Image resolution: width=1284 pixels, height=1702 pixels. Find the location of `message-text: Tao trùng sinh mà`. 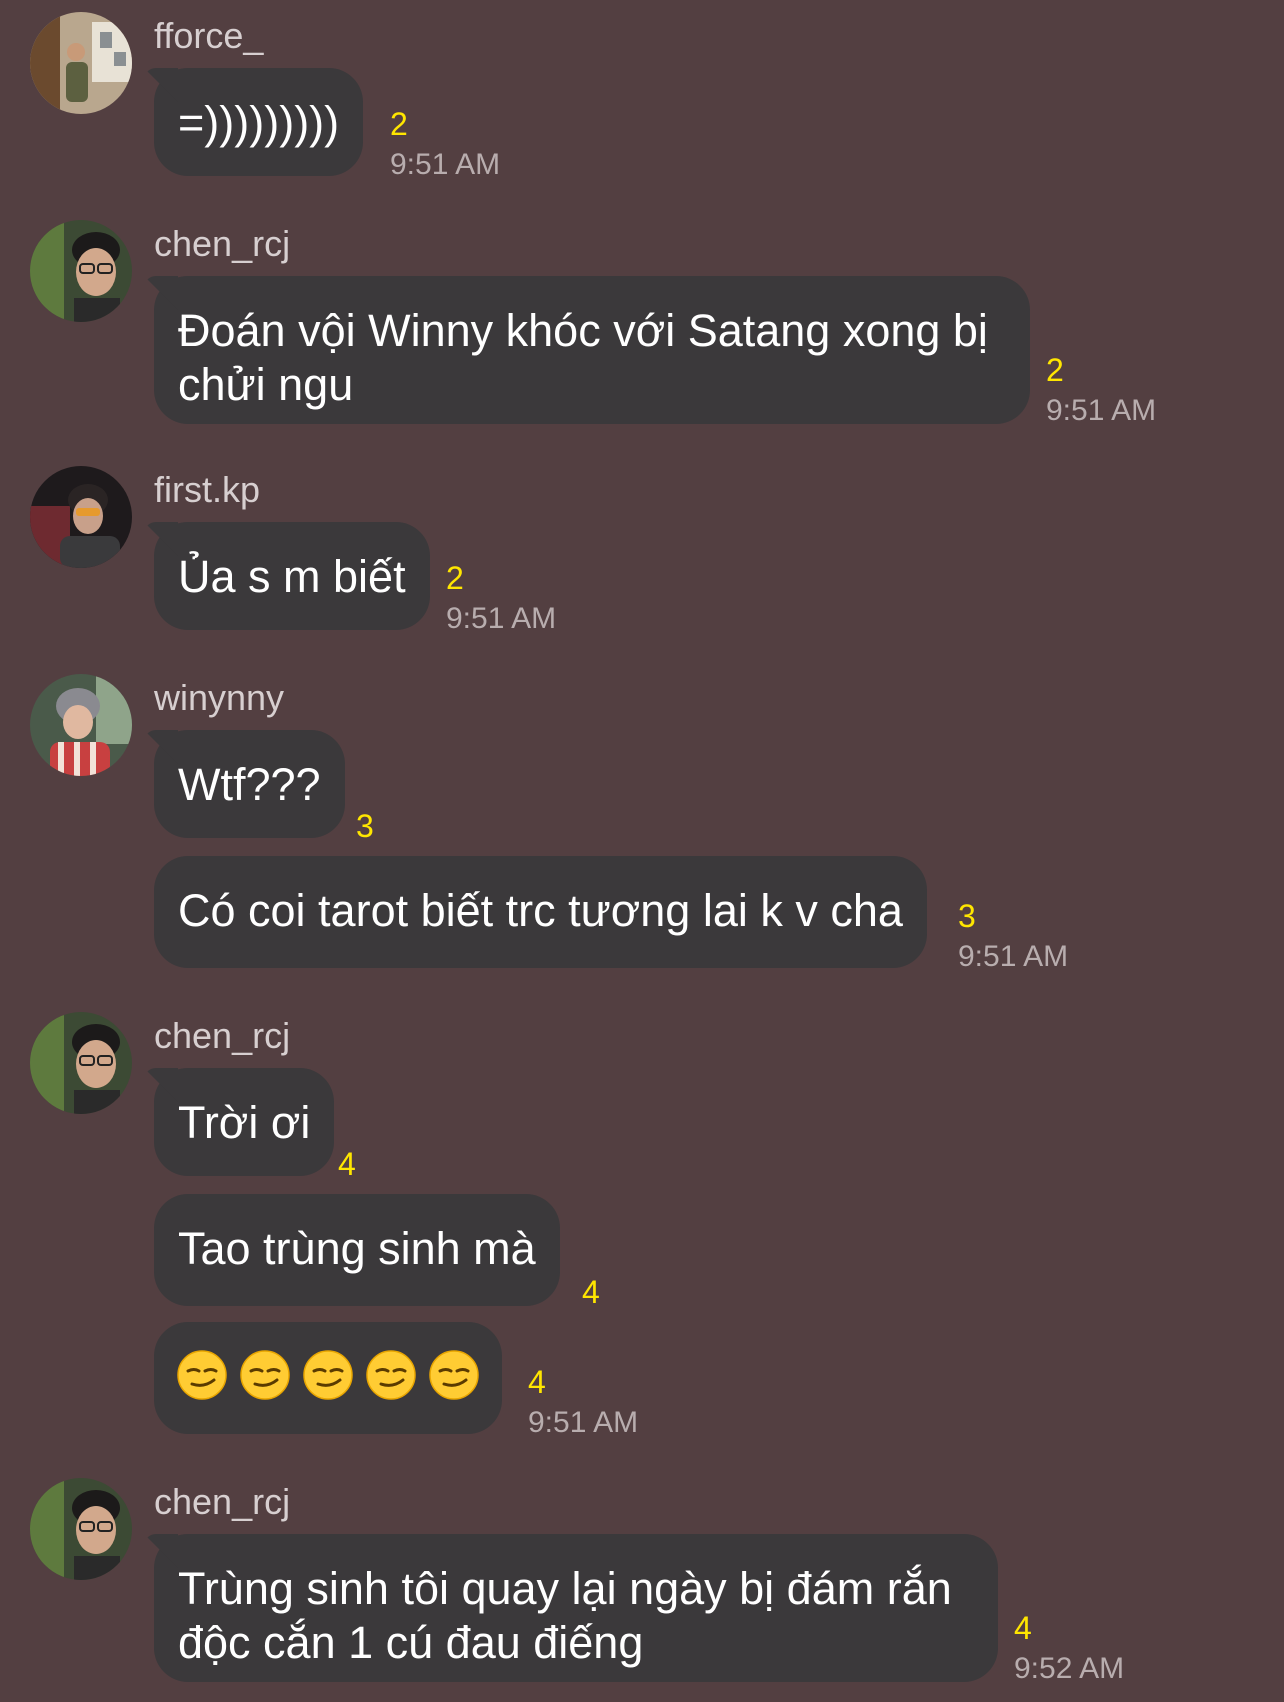

message-text: Tao trùng sinh mà is located at coordinates (357, 1248).